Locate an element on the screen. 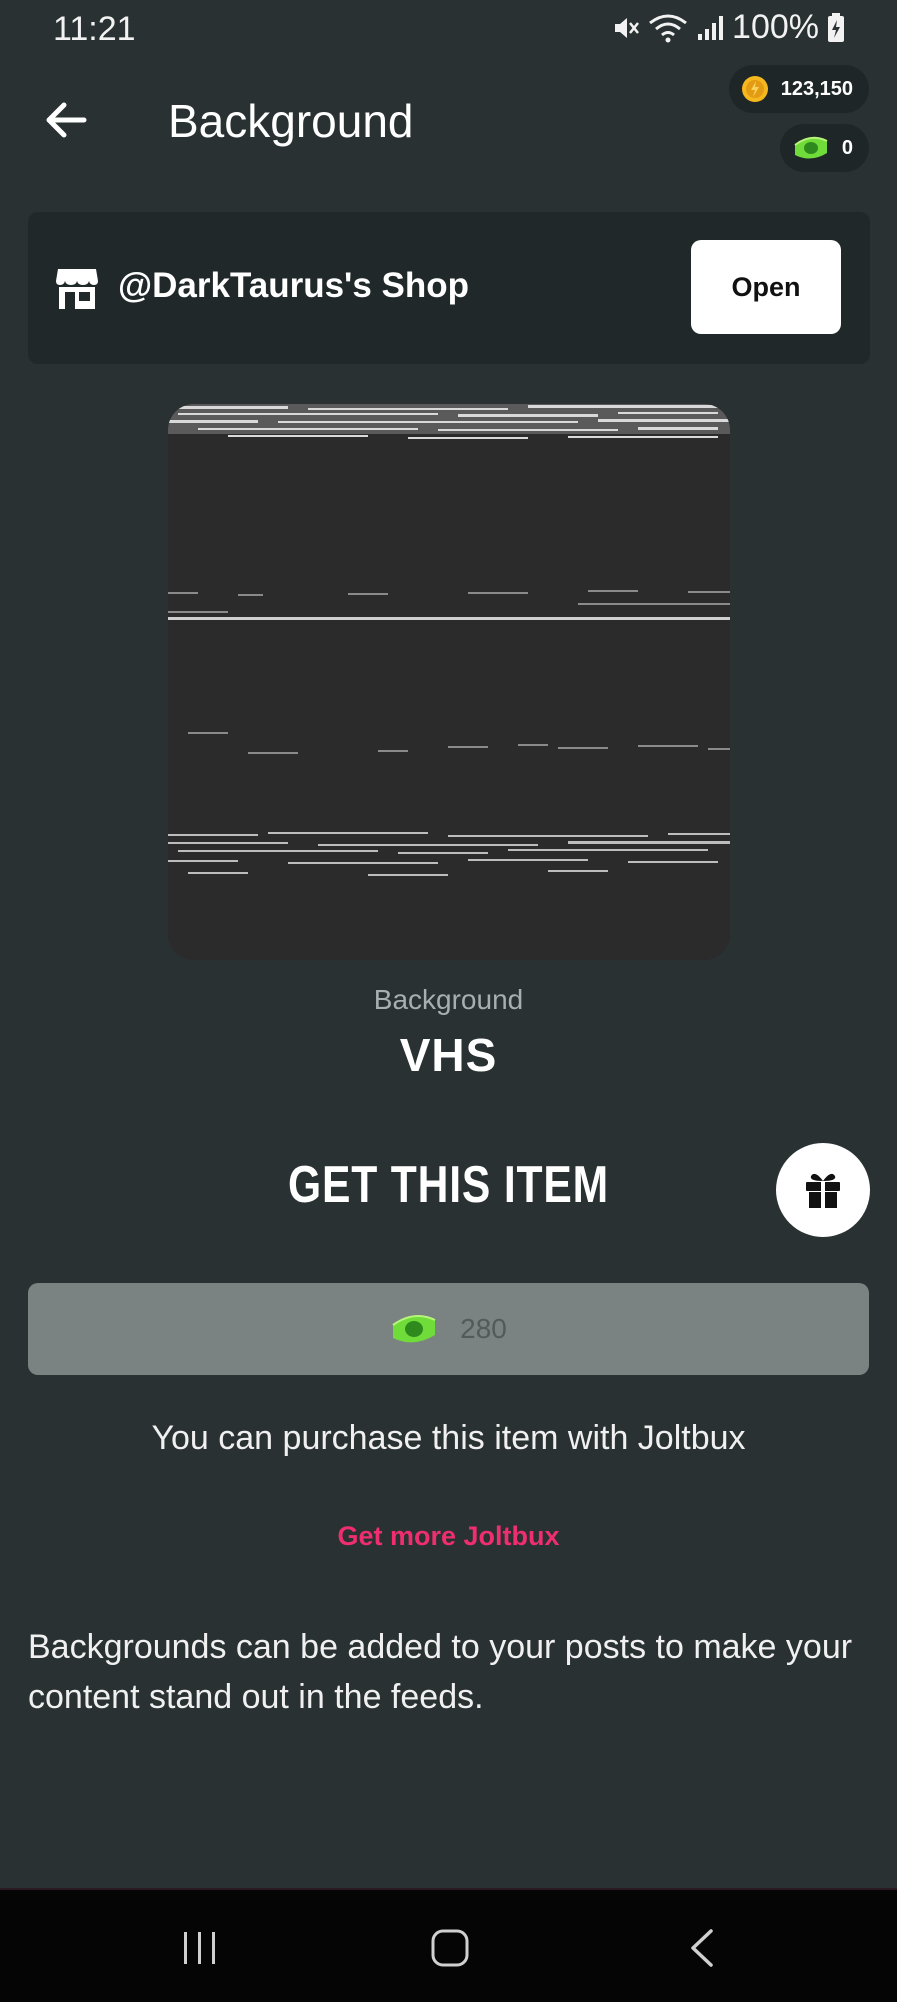  wifi-icon is located at coordinates (668, 28).